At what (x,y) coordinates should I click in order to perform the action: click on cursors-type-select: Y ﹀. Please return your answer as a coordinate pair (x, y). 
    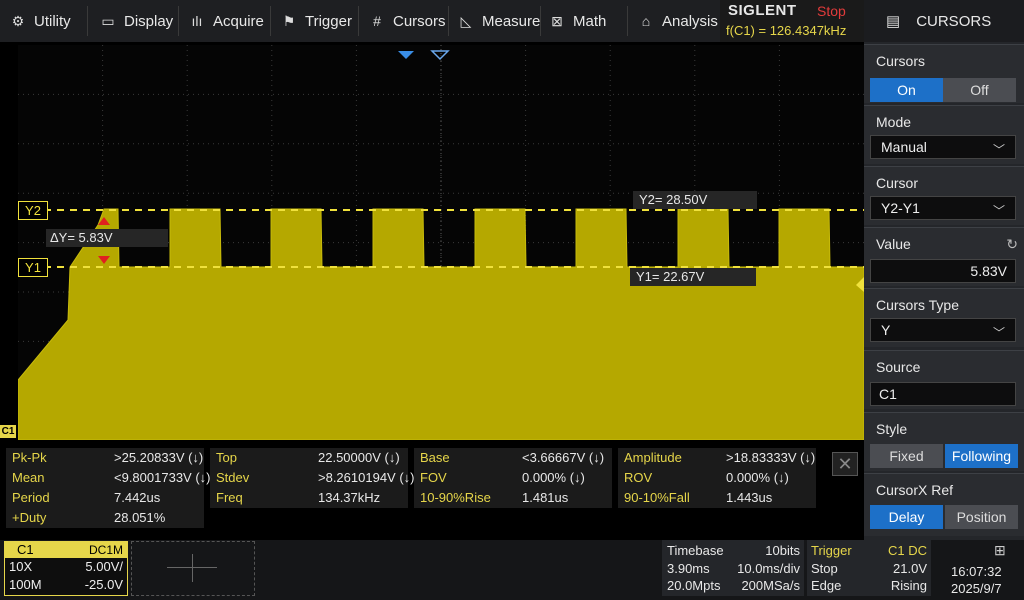
    Looking at the image, I should click on (943, 330).